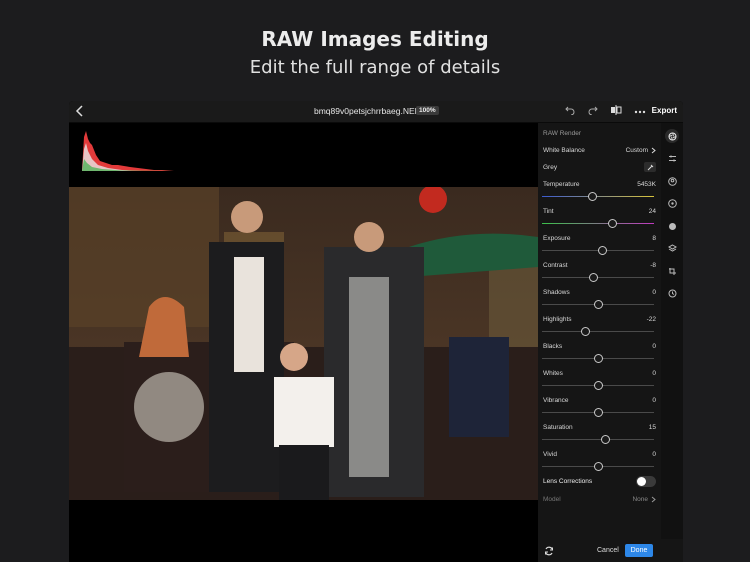 Image resolution: width=750 pixels, height=562 pixels. I want to click on compare-icon, so click(616, 110).